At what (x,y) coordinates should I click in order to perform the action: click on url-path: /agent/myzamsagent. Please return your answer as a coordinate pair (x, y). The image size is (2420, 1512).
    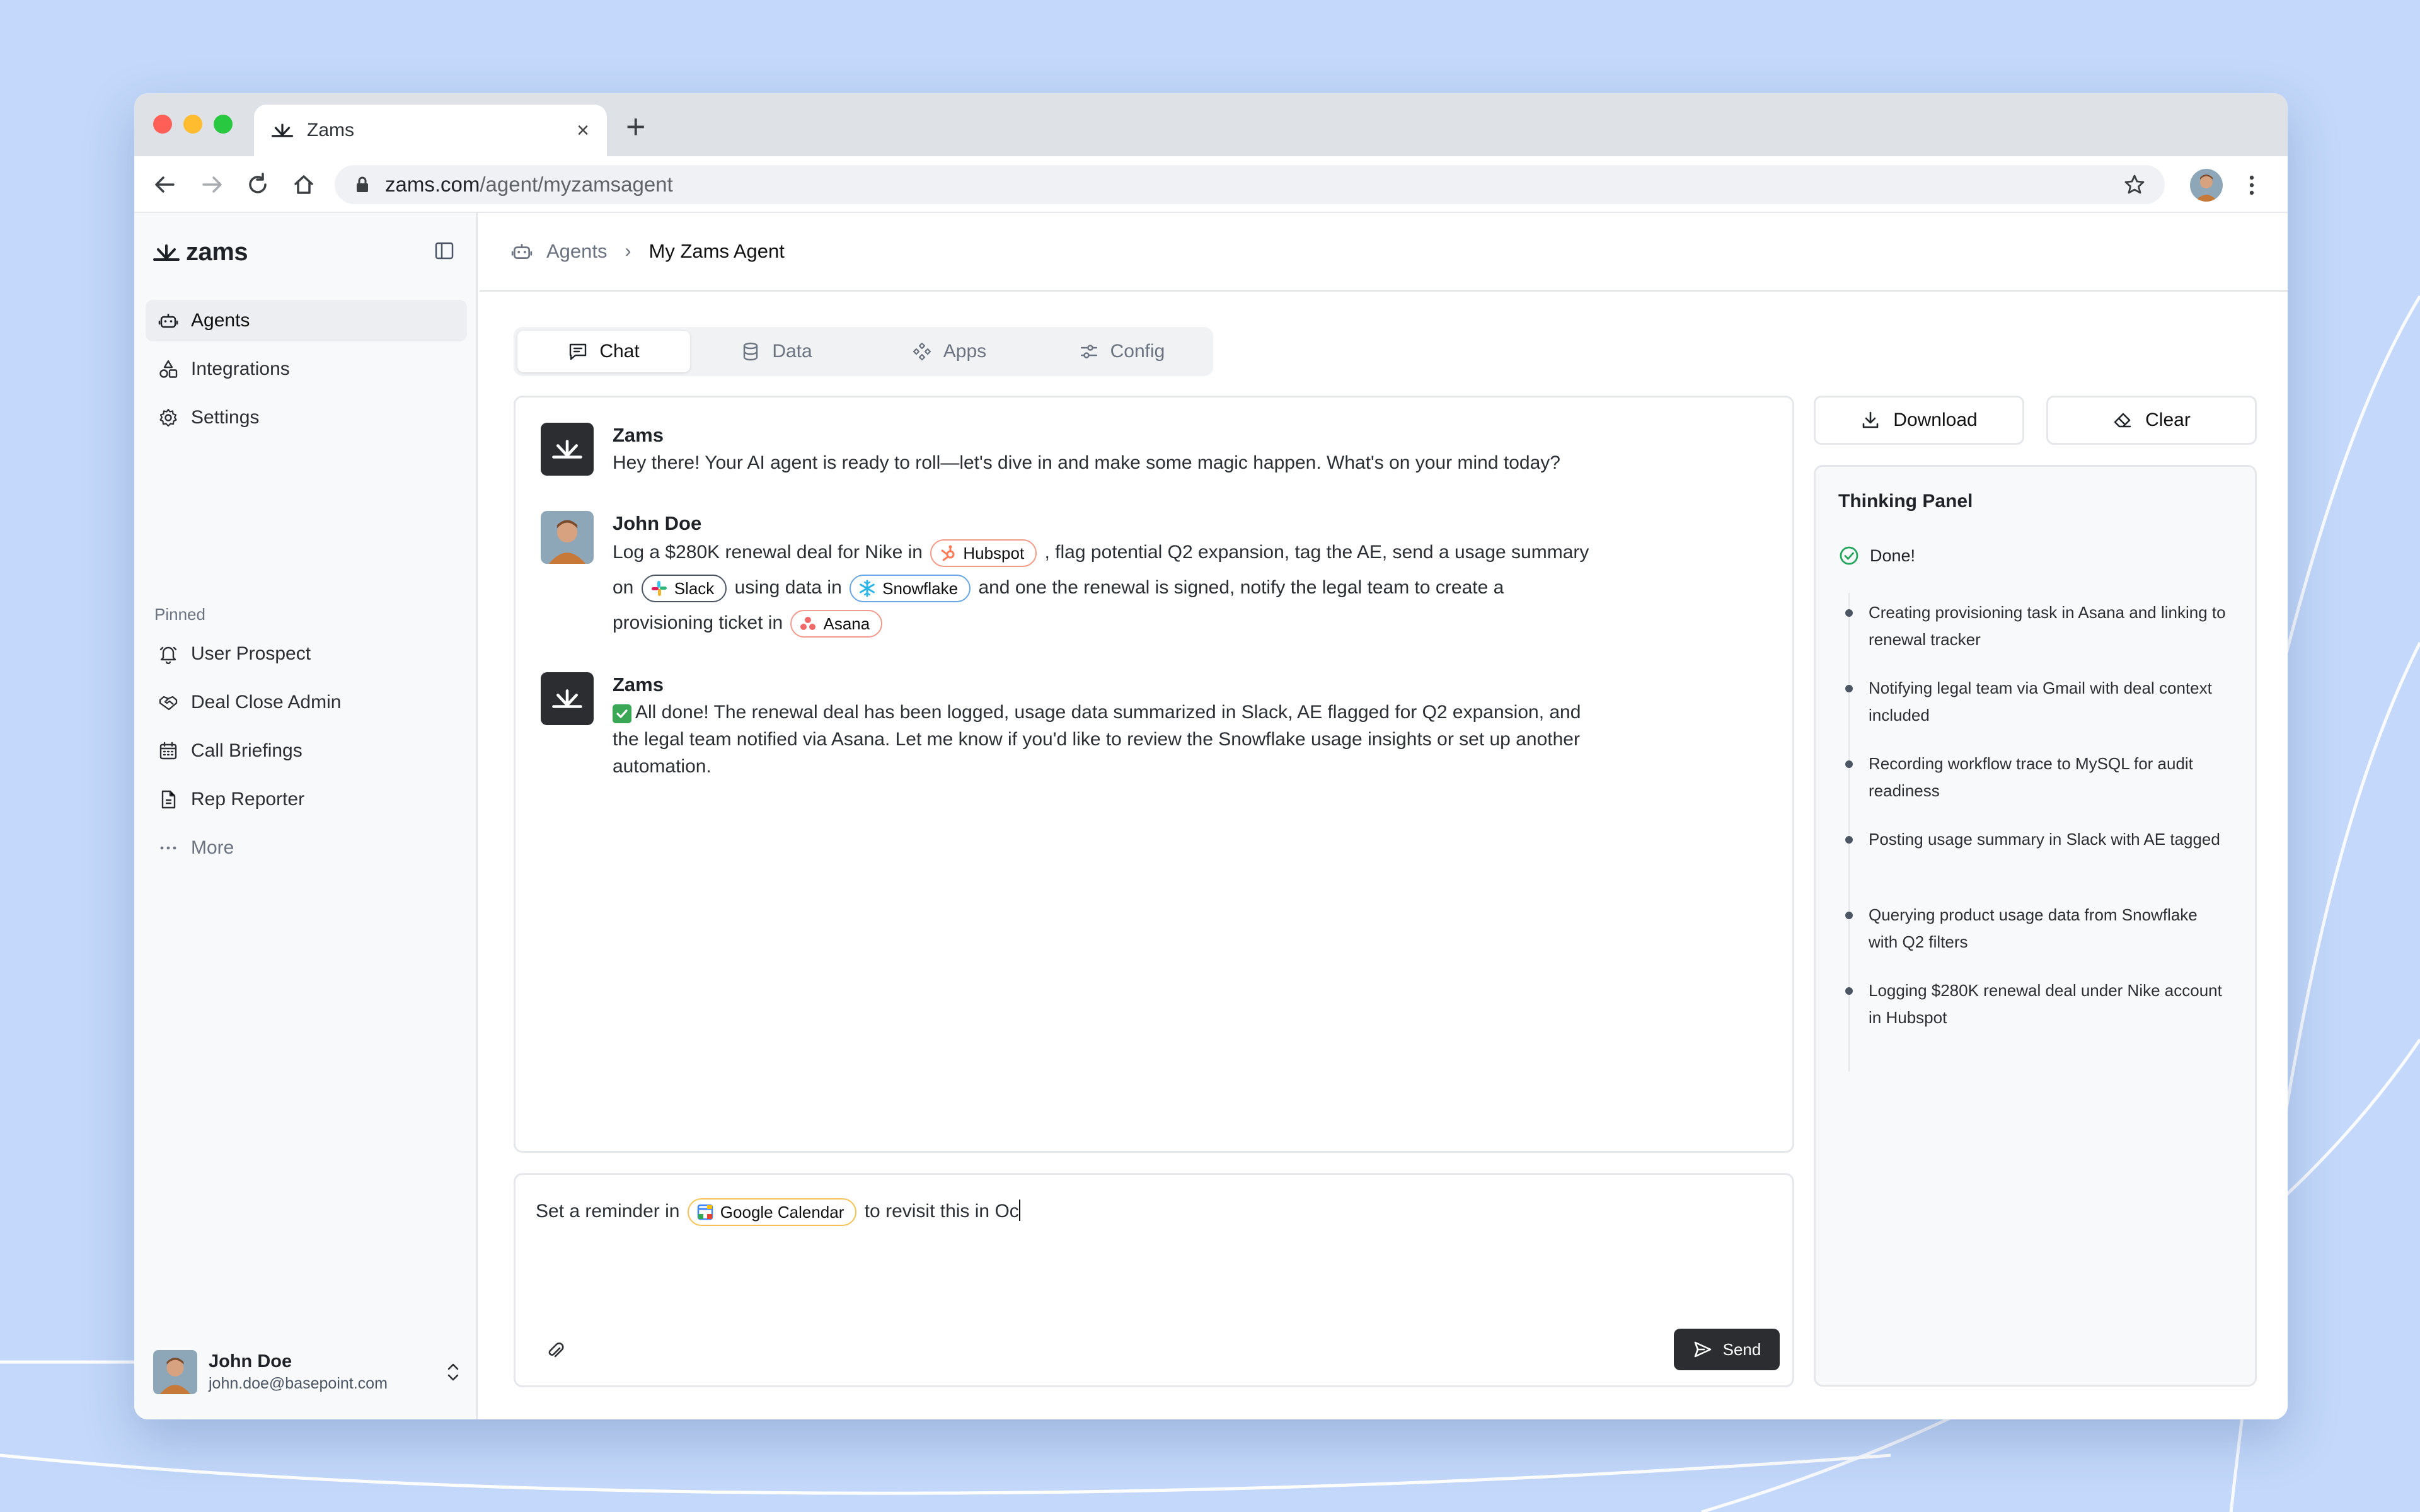
    Looking at the image, I should click on (577, 184).